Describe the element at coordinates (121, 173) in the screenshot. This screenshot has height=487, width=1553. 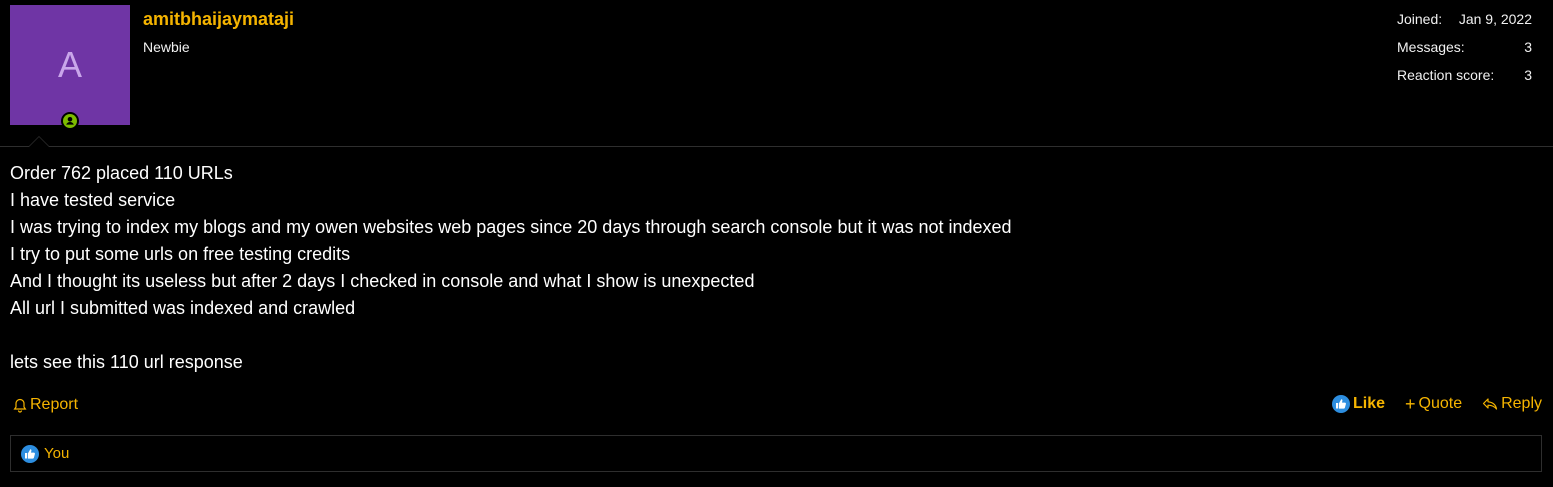
I see `message-line: Order 762 placed 110 URLs` at that location.